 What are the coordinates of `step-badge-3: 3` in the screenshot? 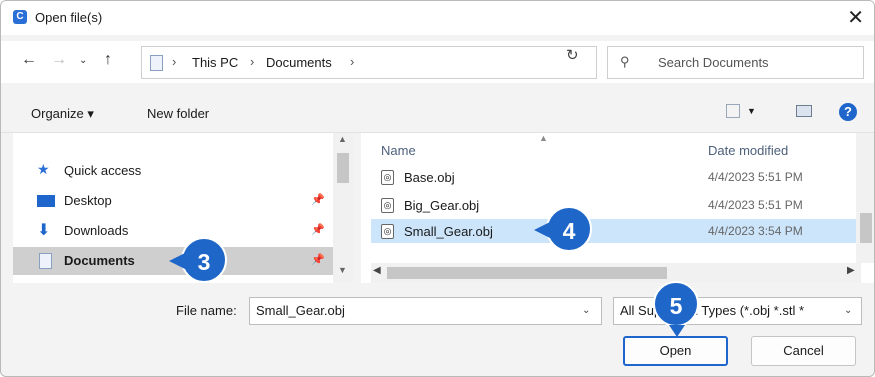 It's located at (198, 260).